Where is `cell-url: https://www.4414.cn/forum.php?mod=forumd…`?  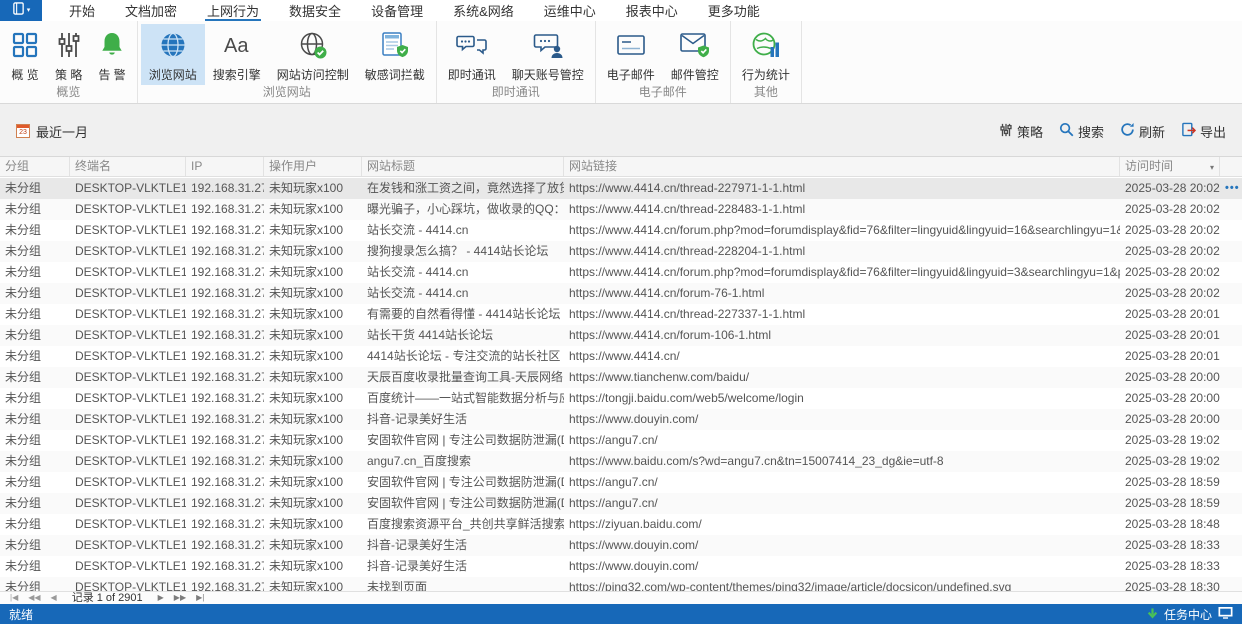
cell-url: https://www.4414.cn/forum.php?mod=forumd… is located at coordinates (844, 272).